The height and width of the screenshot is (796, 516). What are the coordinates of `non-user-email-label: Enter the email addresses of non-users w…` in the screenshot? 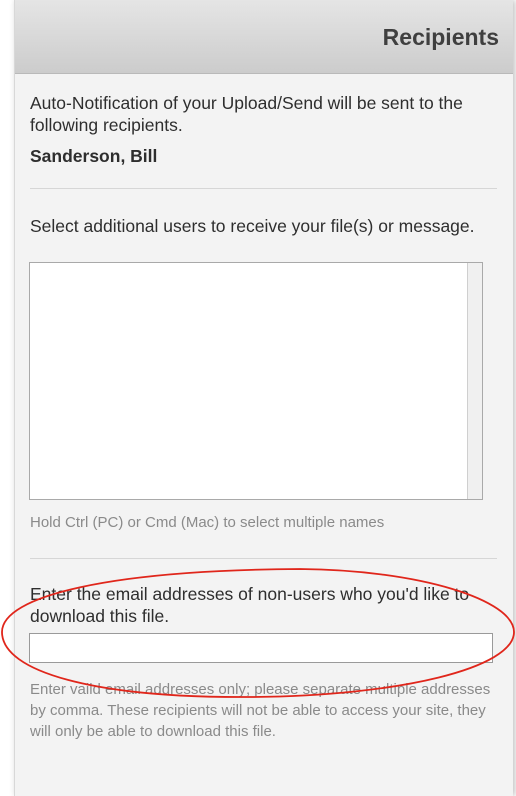 It's located at (250, 605).